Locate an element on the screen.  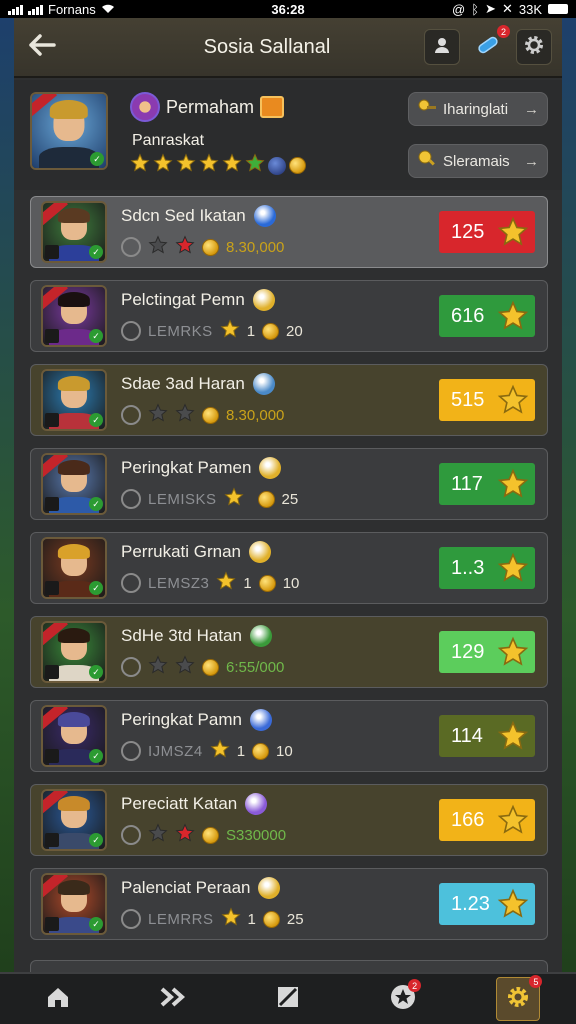
nav-edit is located at coordinates (288, 999).